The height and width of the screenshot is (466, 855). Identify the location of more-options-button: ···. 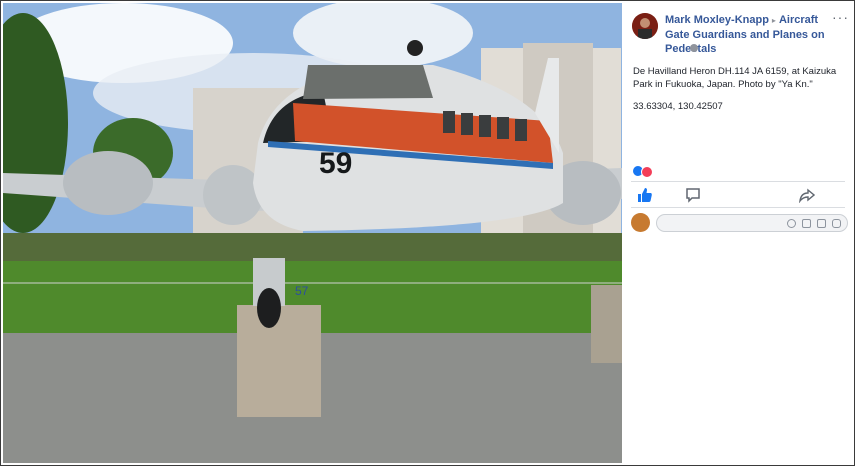
(840, 17).